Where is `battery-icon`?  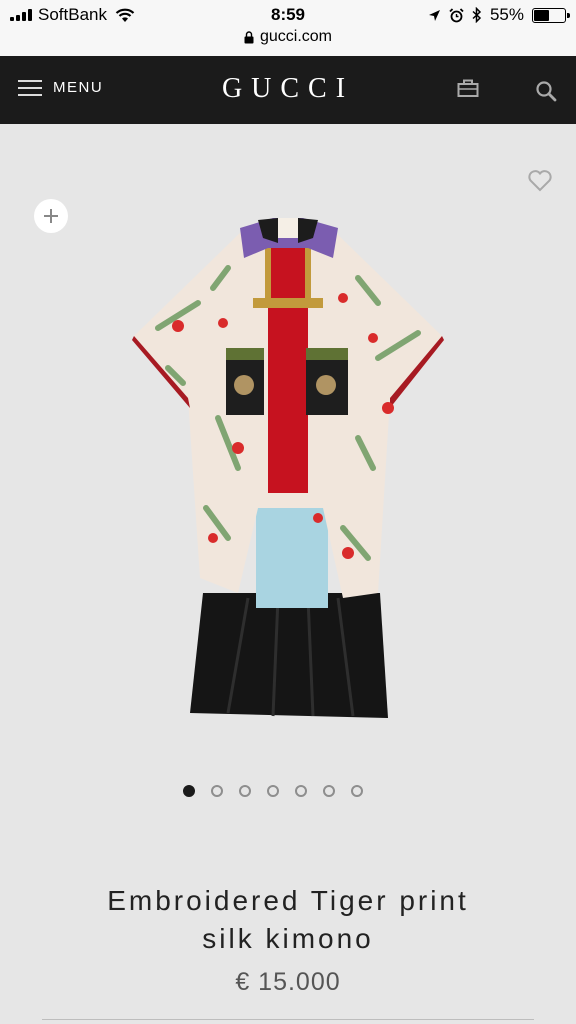 battery-icon is located at coordinates (551, 15).